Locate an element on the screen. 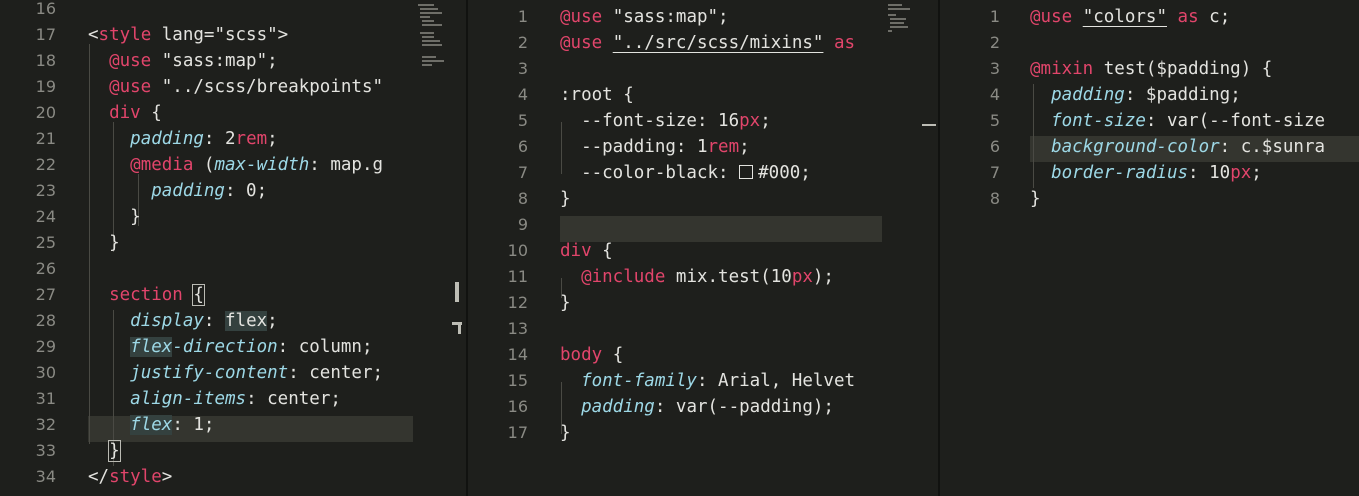  line-number: 29 is located at coordinates (28, 347).